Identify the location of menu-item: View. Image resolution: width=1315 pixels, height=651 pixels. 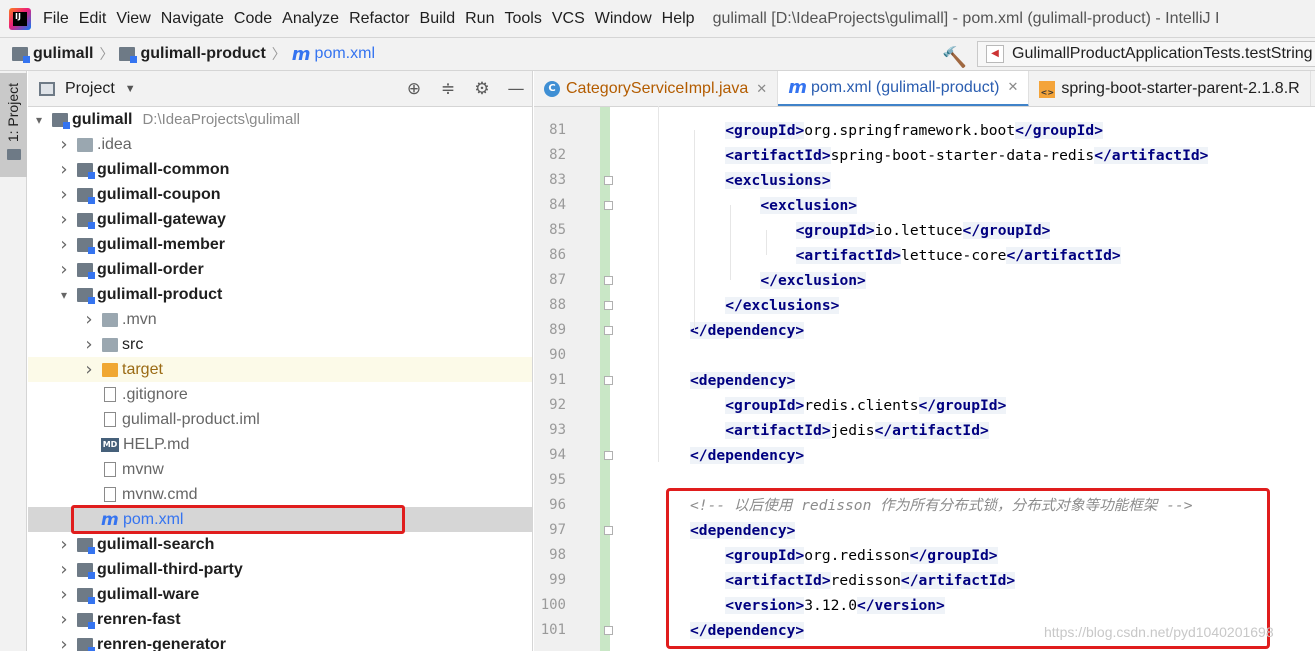
(133, 19).